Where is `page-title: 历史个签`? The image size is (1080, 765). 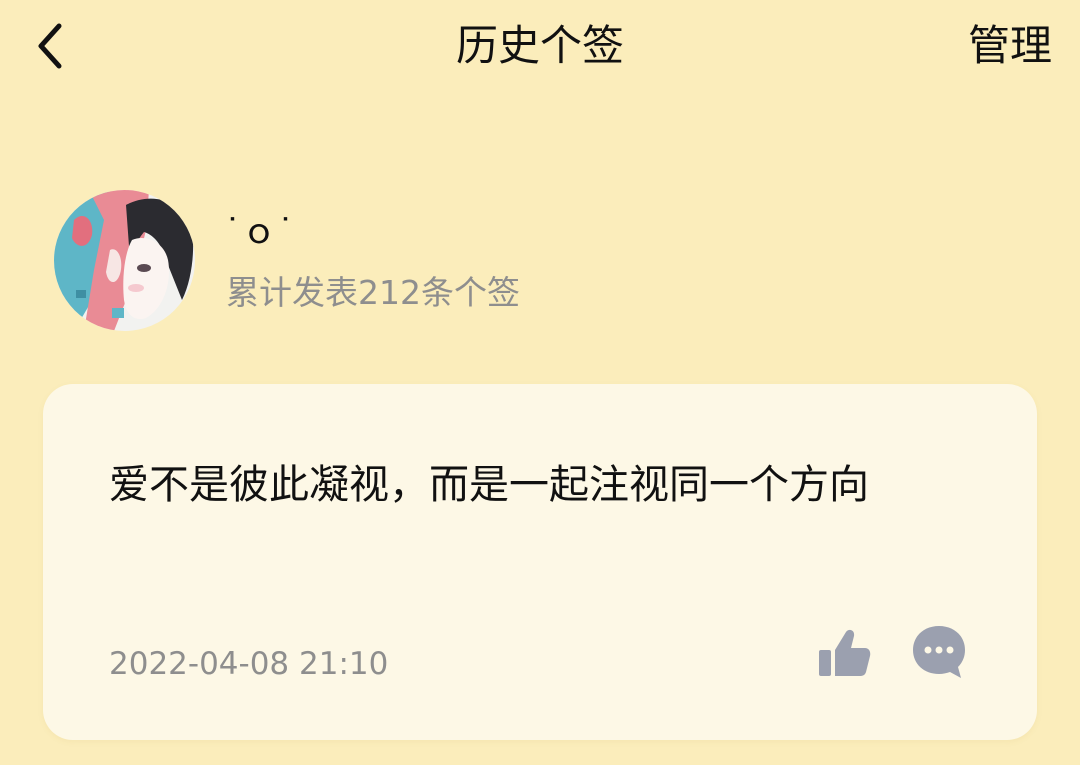 page-title: 历史个签 is located at coordinates (539, 45).